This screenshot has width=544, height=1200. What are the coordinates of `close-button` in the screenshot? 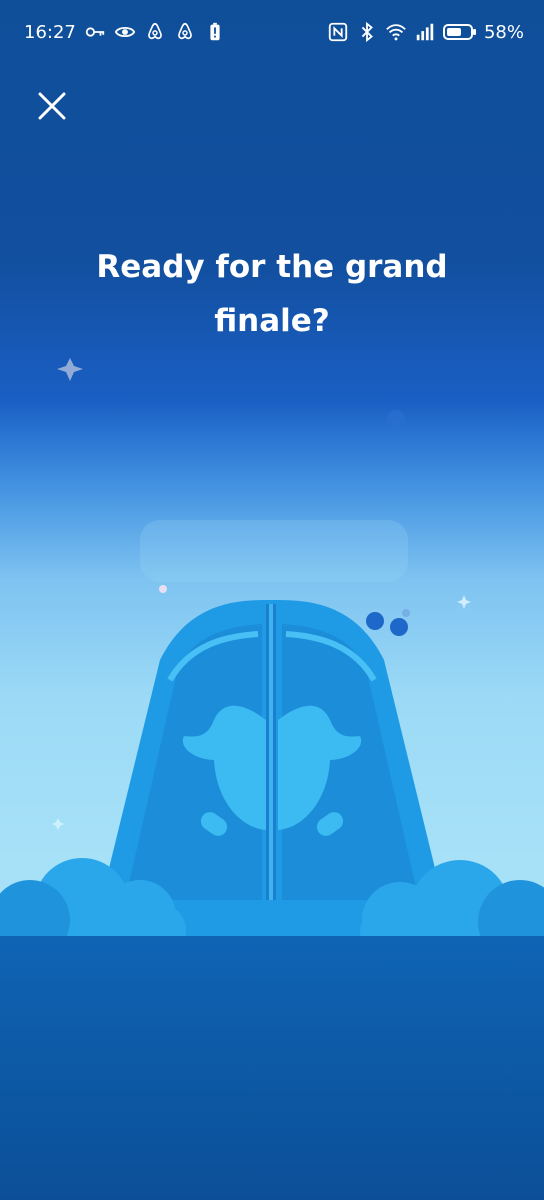 It's located at (52, 106).